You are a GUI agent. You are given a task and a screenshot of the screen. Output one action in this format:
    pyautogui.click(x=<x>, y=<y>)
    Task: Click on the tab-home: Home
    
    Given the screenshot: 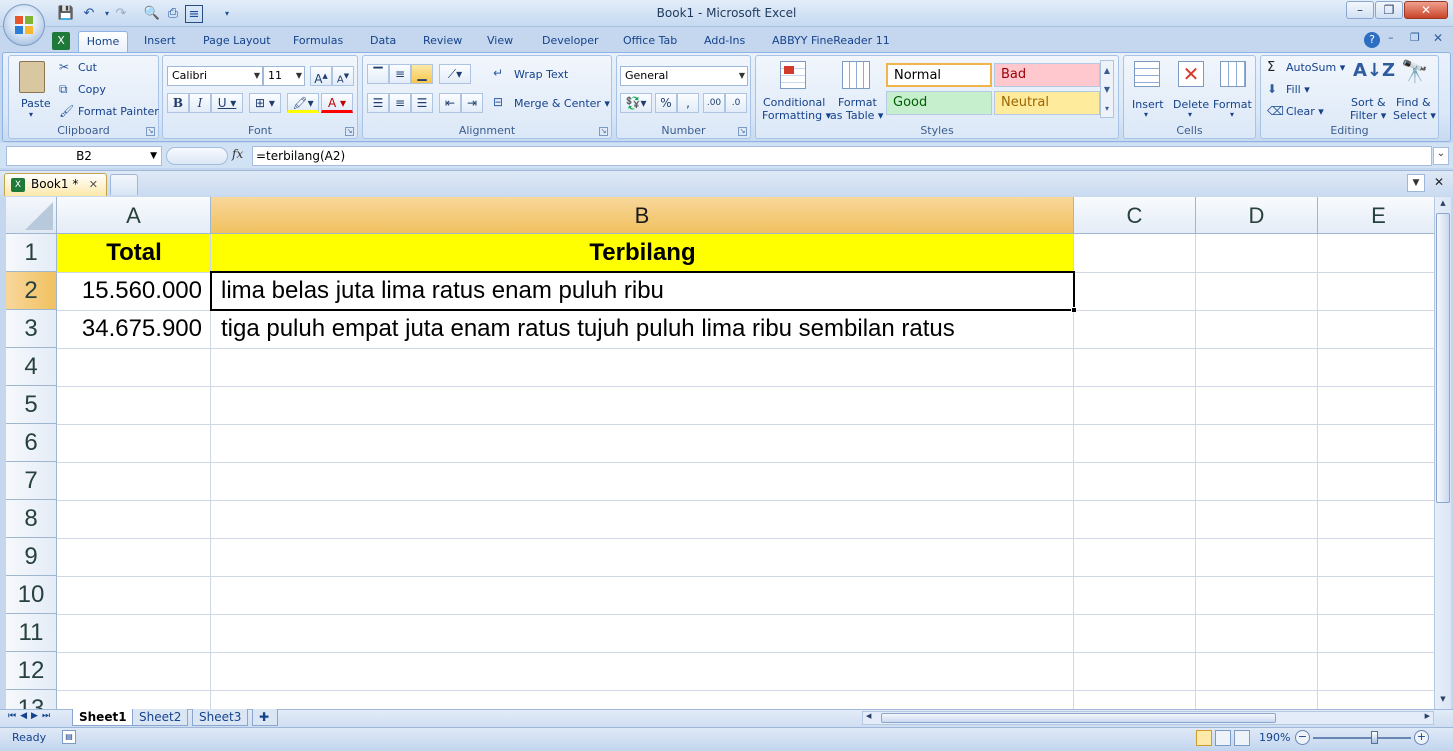 What is the action you would take?
    pyautogui.click(x=103, y=41)
    